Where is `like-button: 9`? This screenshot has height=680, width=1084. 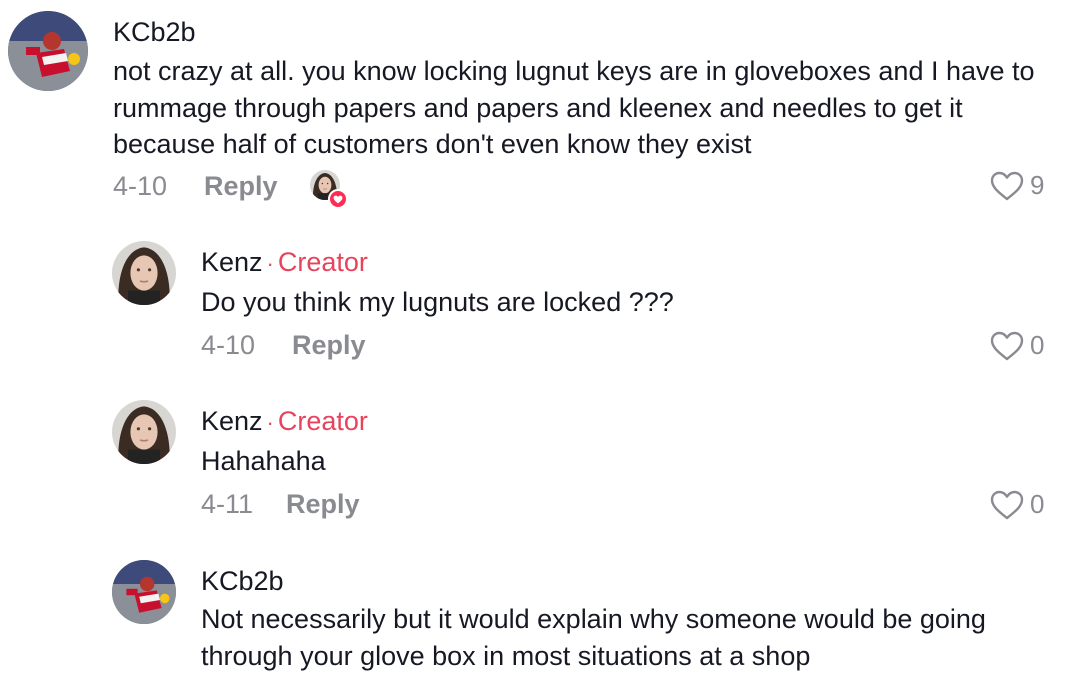
like-button: 9 is located at coordinates (1017, 185).